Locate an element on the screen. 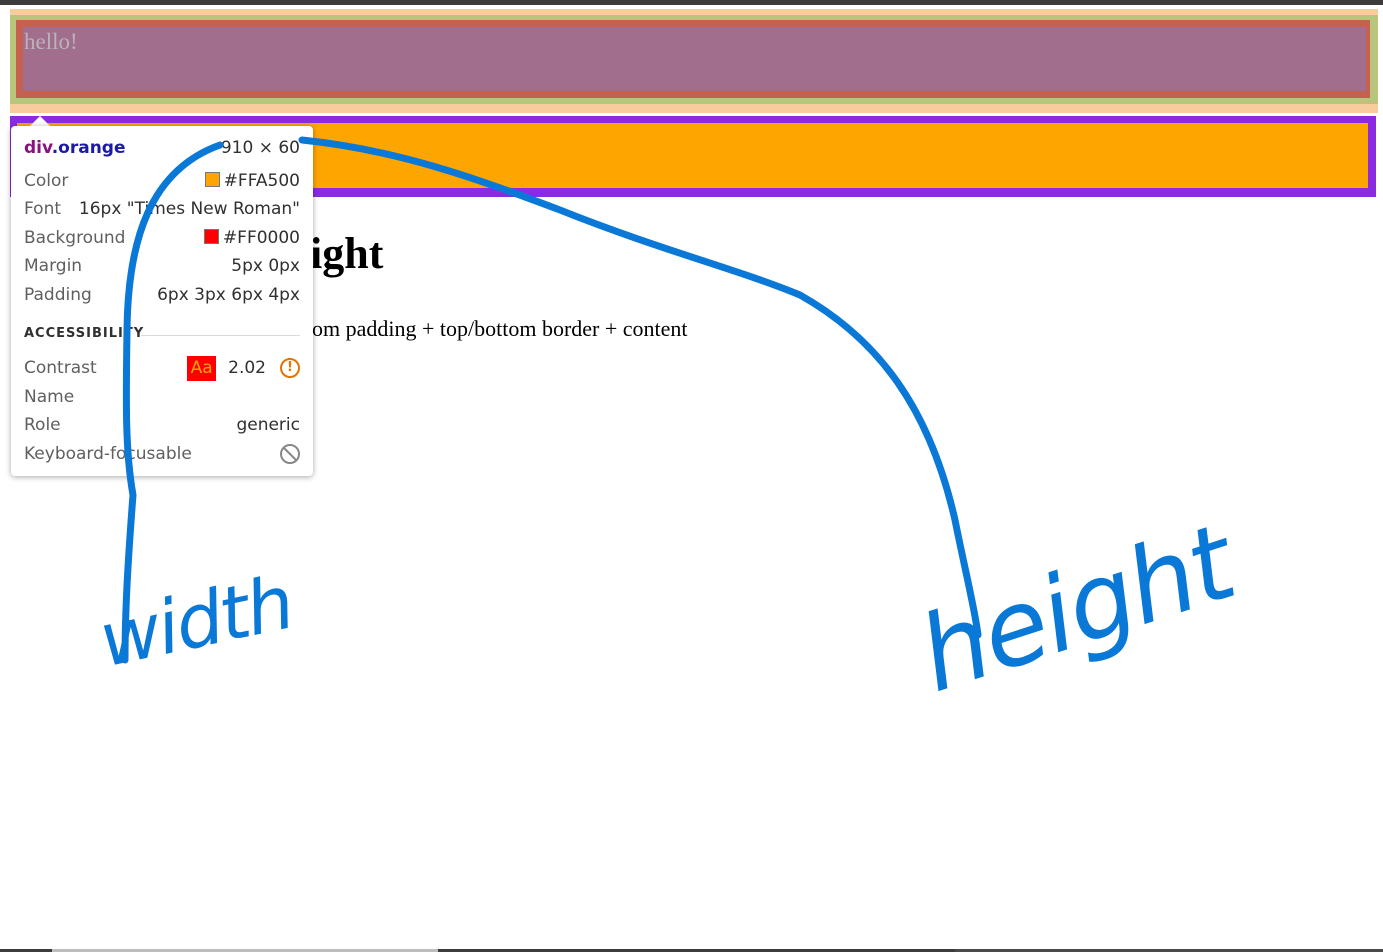 This screenshot has width=1383, height=952. element-size: 910 × 60 is located at coordinates (260, 148).